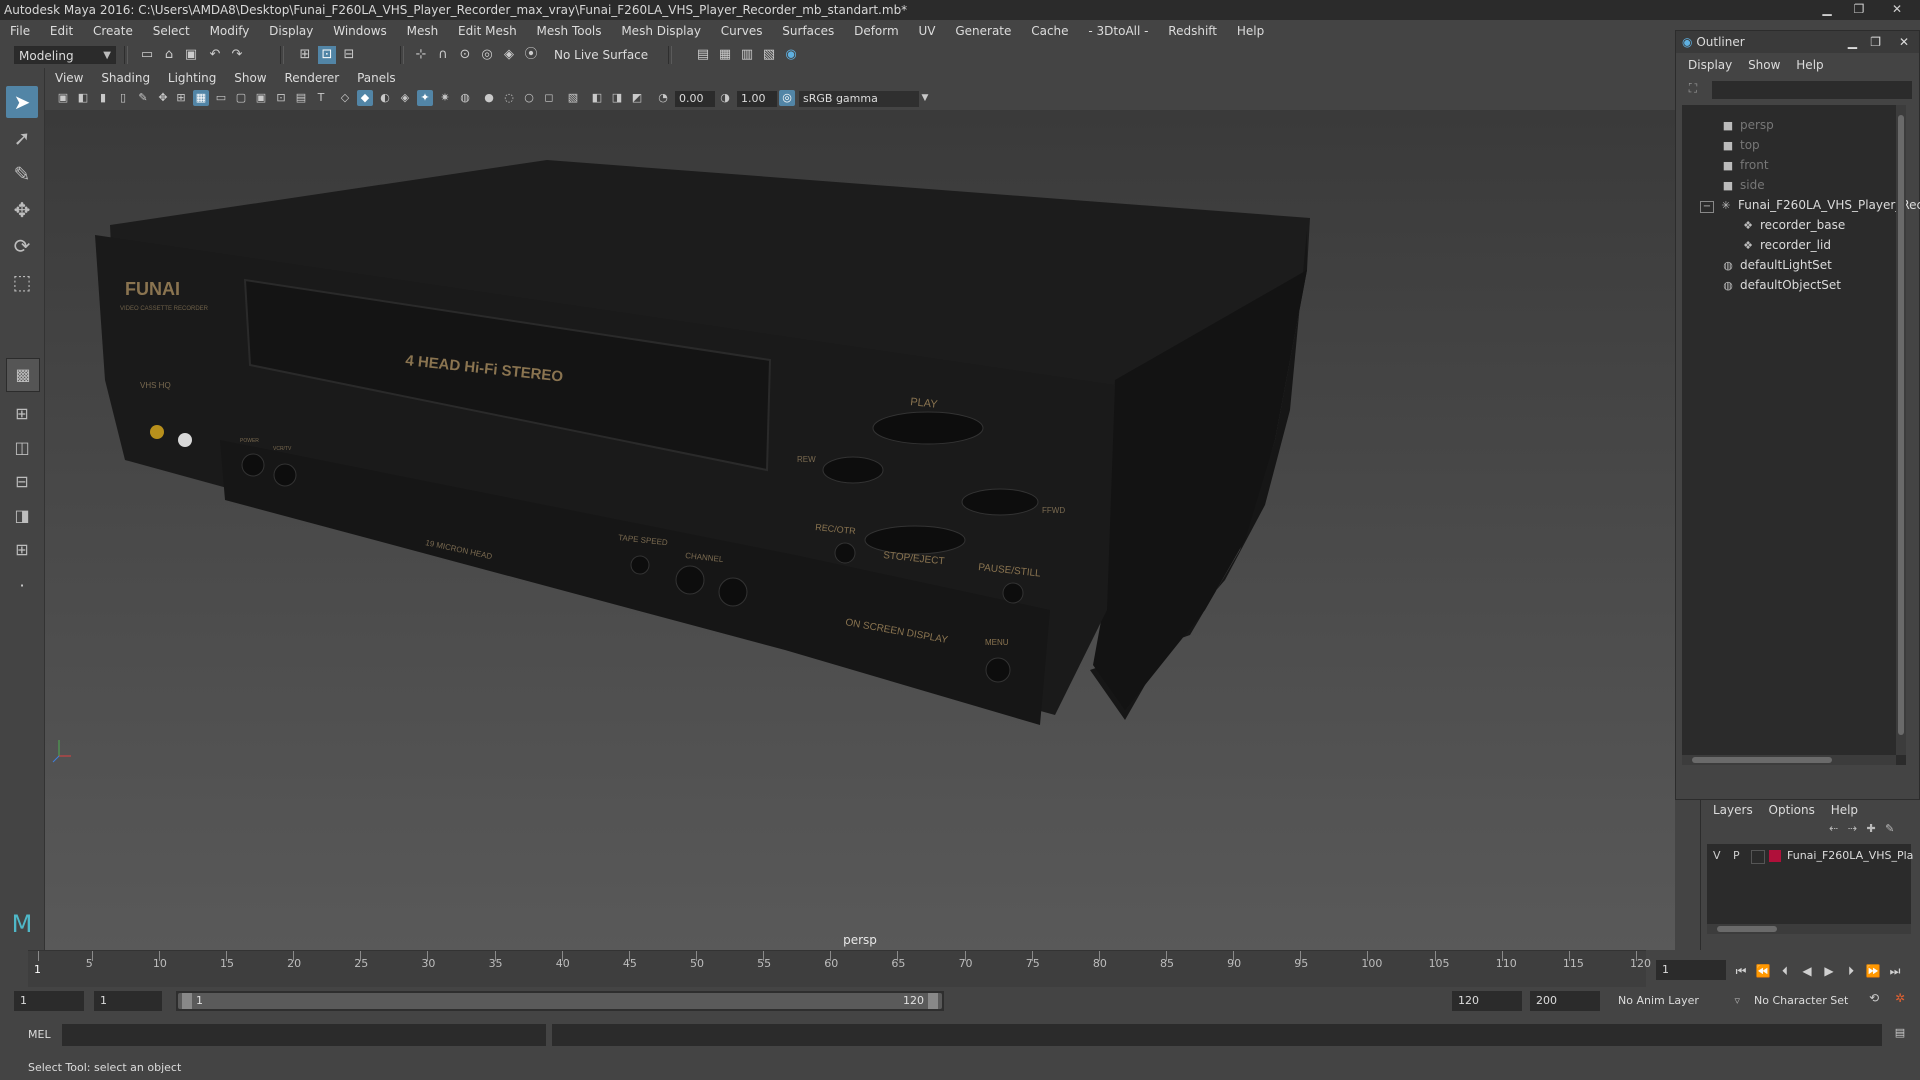 The image size is (1920, 1080). Describe the element at coordinates (695, 99) in the screenshot. I see `exposure-field: 0.00` at that location.